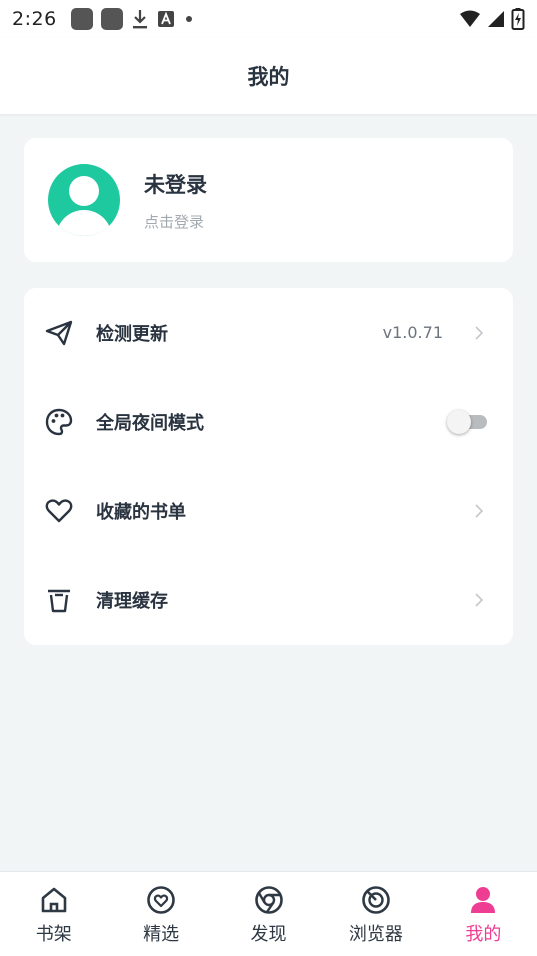  I want to click on status-bar: 2:26, so click(268, 19).